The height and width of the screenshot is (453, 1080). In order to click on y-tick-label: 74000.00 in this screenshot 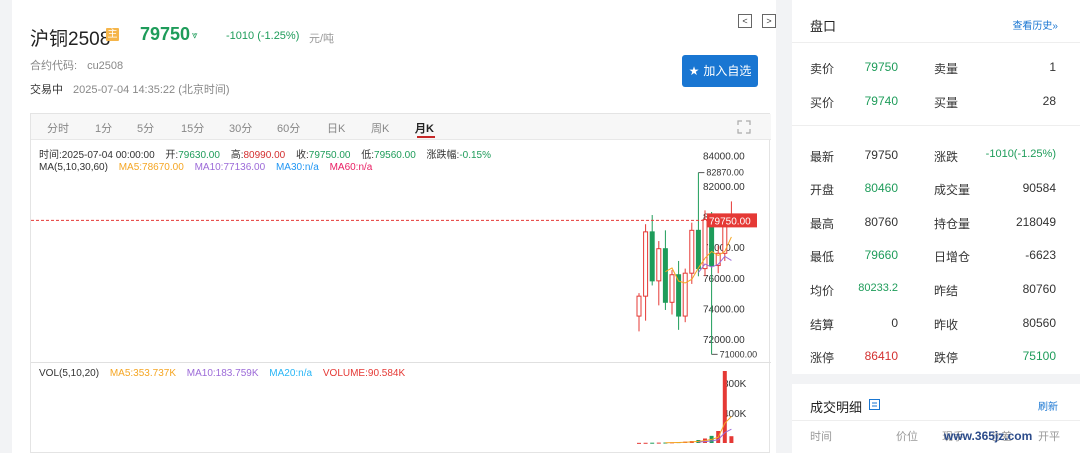, I will do `click(724, 309)`.